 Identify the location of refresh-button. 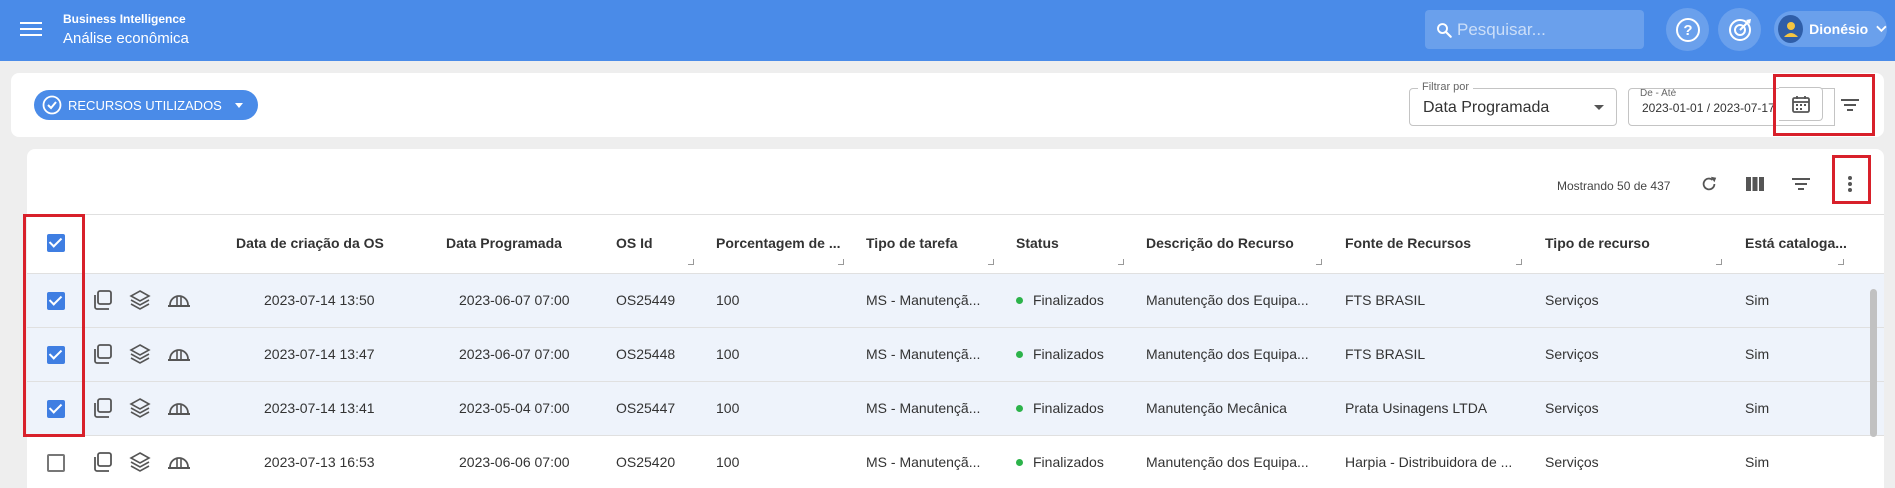
(1709, 184).